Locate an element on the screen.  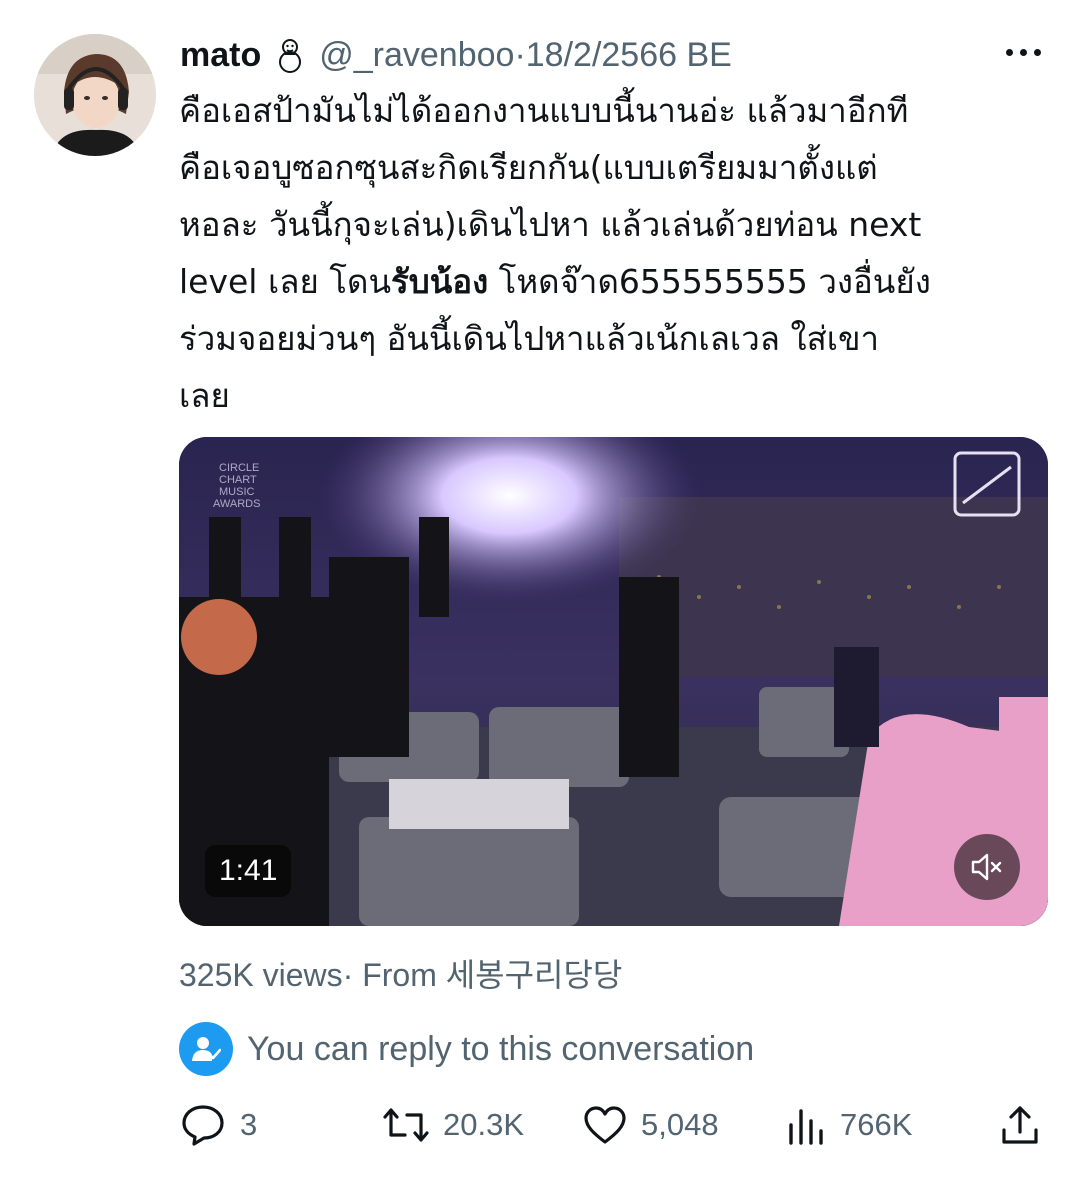
like-count: 5,048 is located at coordinates (680, 1124).